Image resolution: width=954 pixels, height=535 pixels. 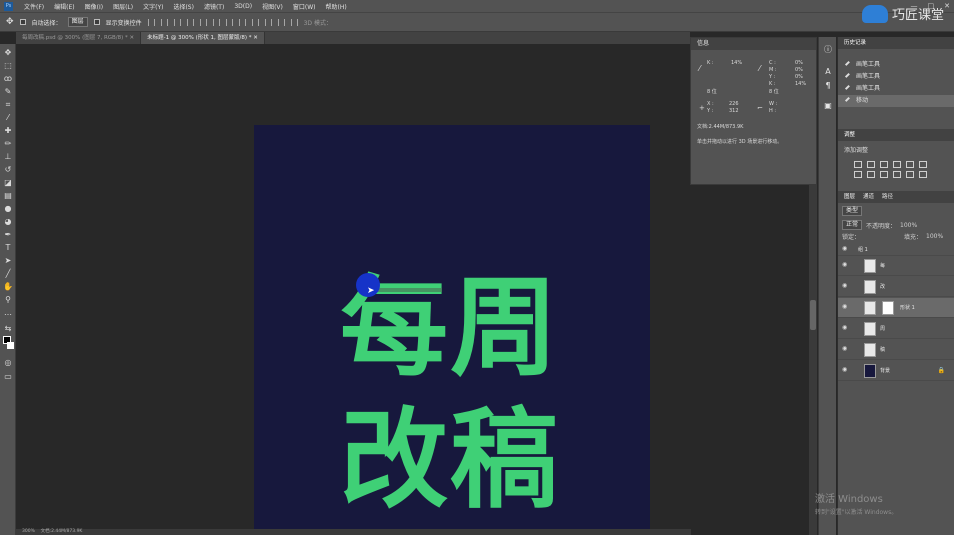 I want to click on layer-row: ◉ 稿, so click(x=896, y=350).